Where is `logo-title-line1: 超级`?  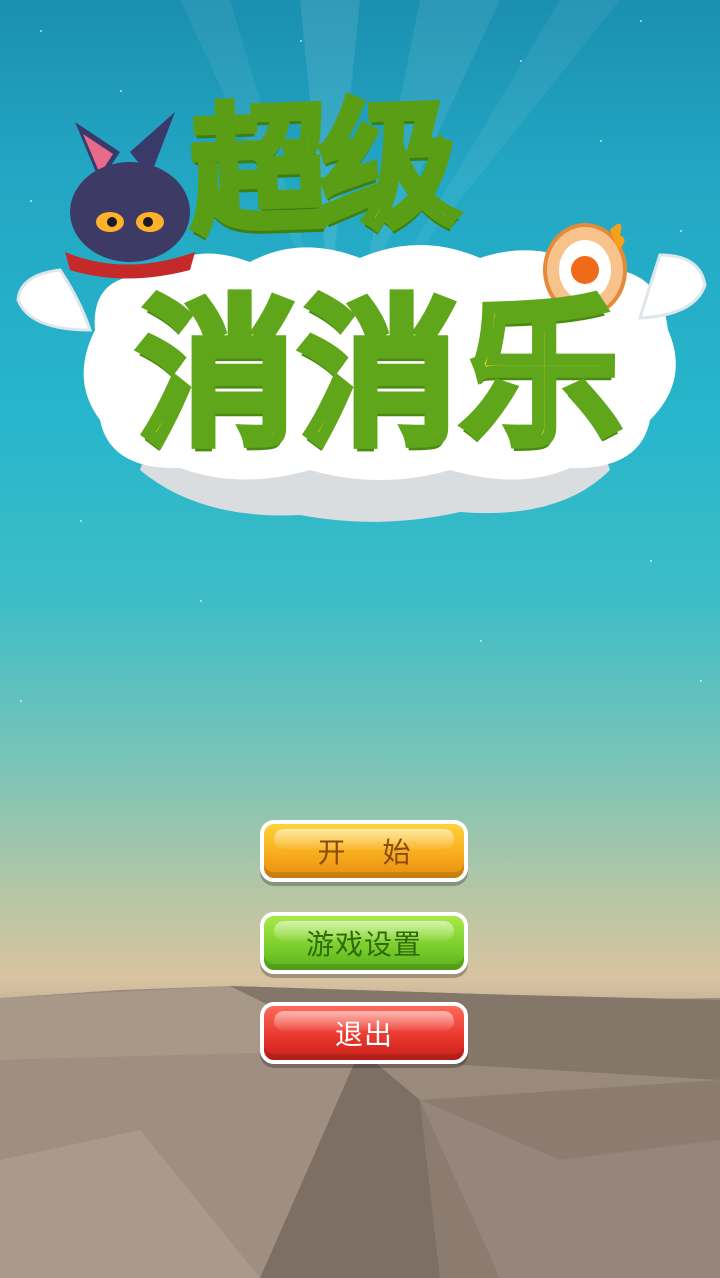 logo-title-line1: 超级 is located at coordinates (319, 169).